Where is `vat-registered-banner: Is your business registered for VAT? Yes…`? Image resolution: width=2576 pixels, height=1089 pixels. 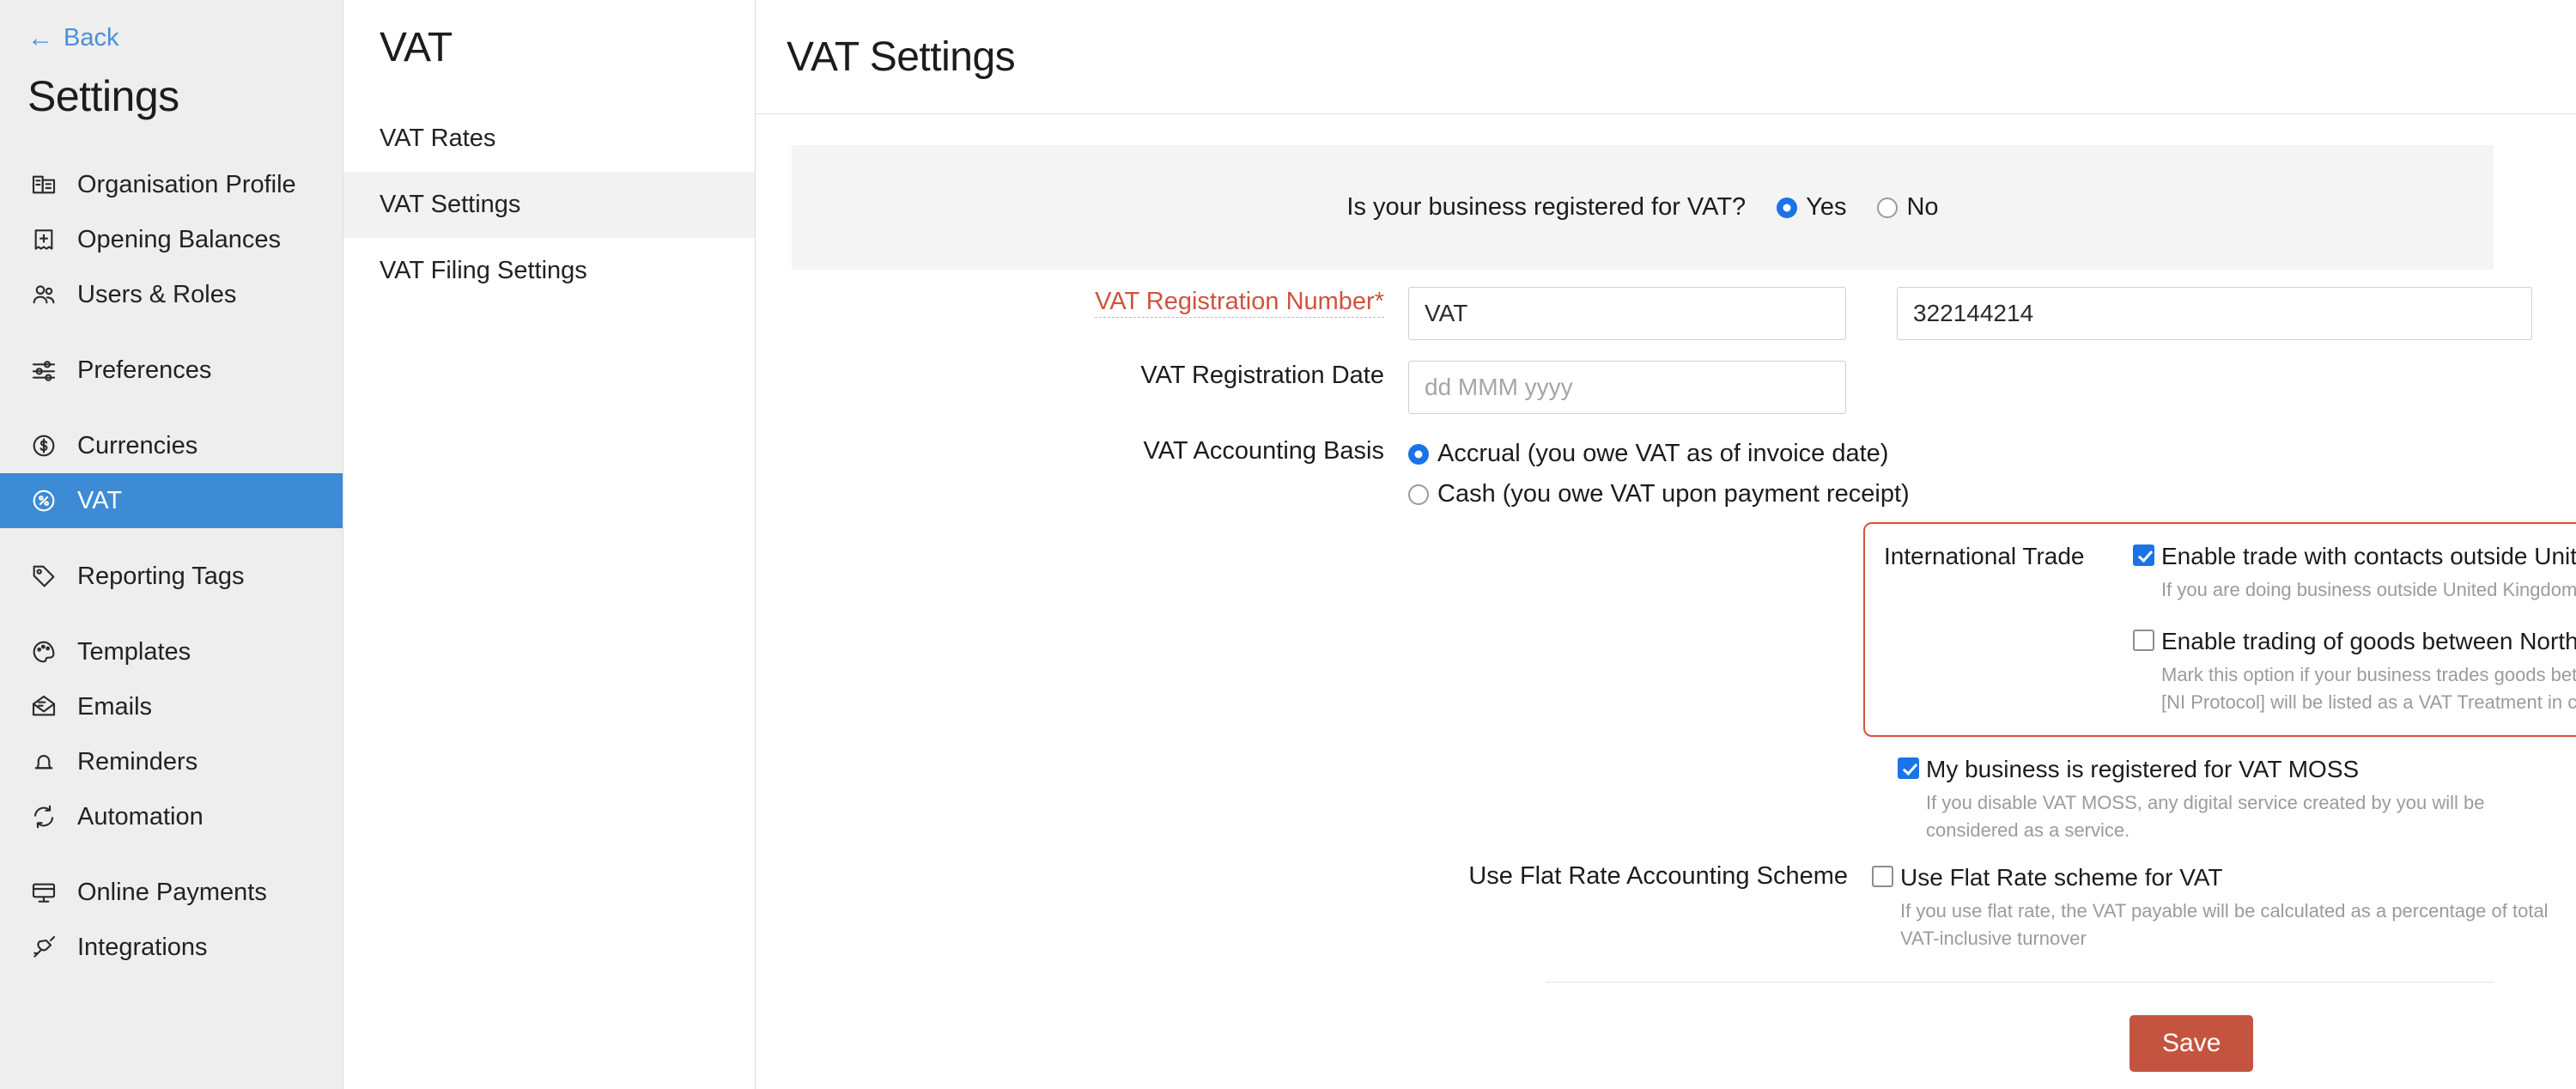 vat-registered-banner: Is your business registered for VAT? Yes… is located at coordinates (1643, 207).